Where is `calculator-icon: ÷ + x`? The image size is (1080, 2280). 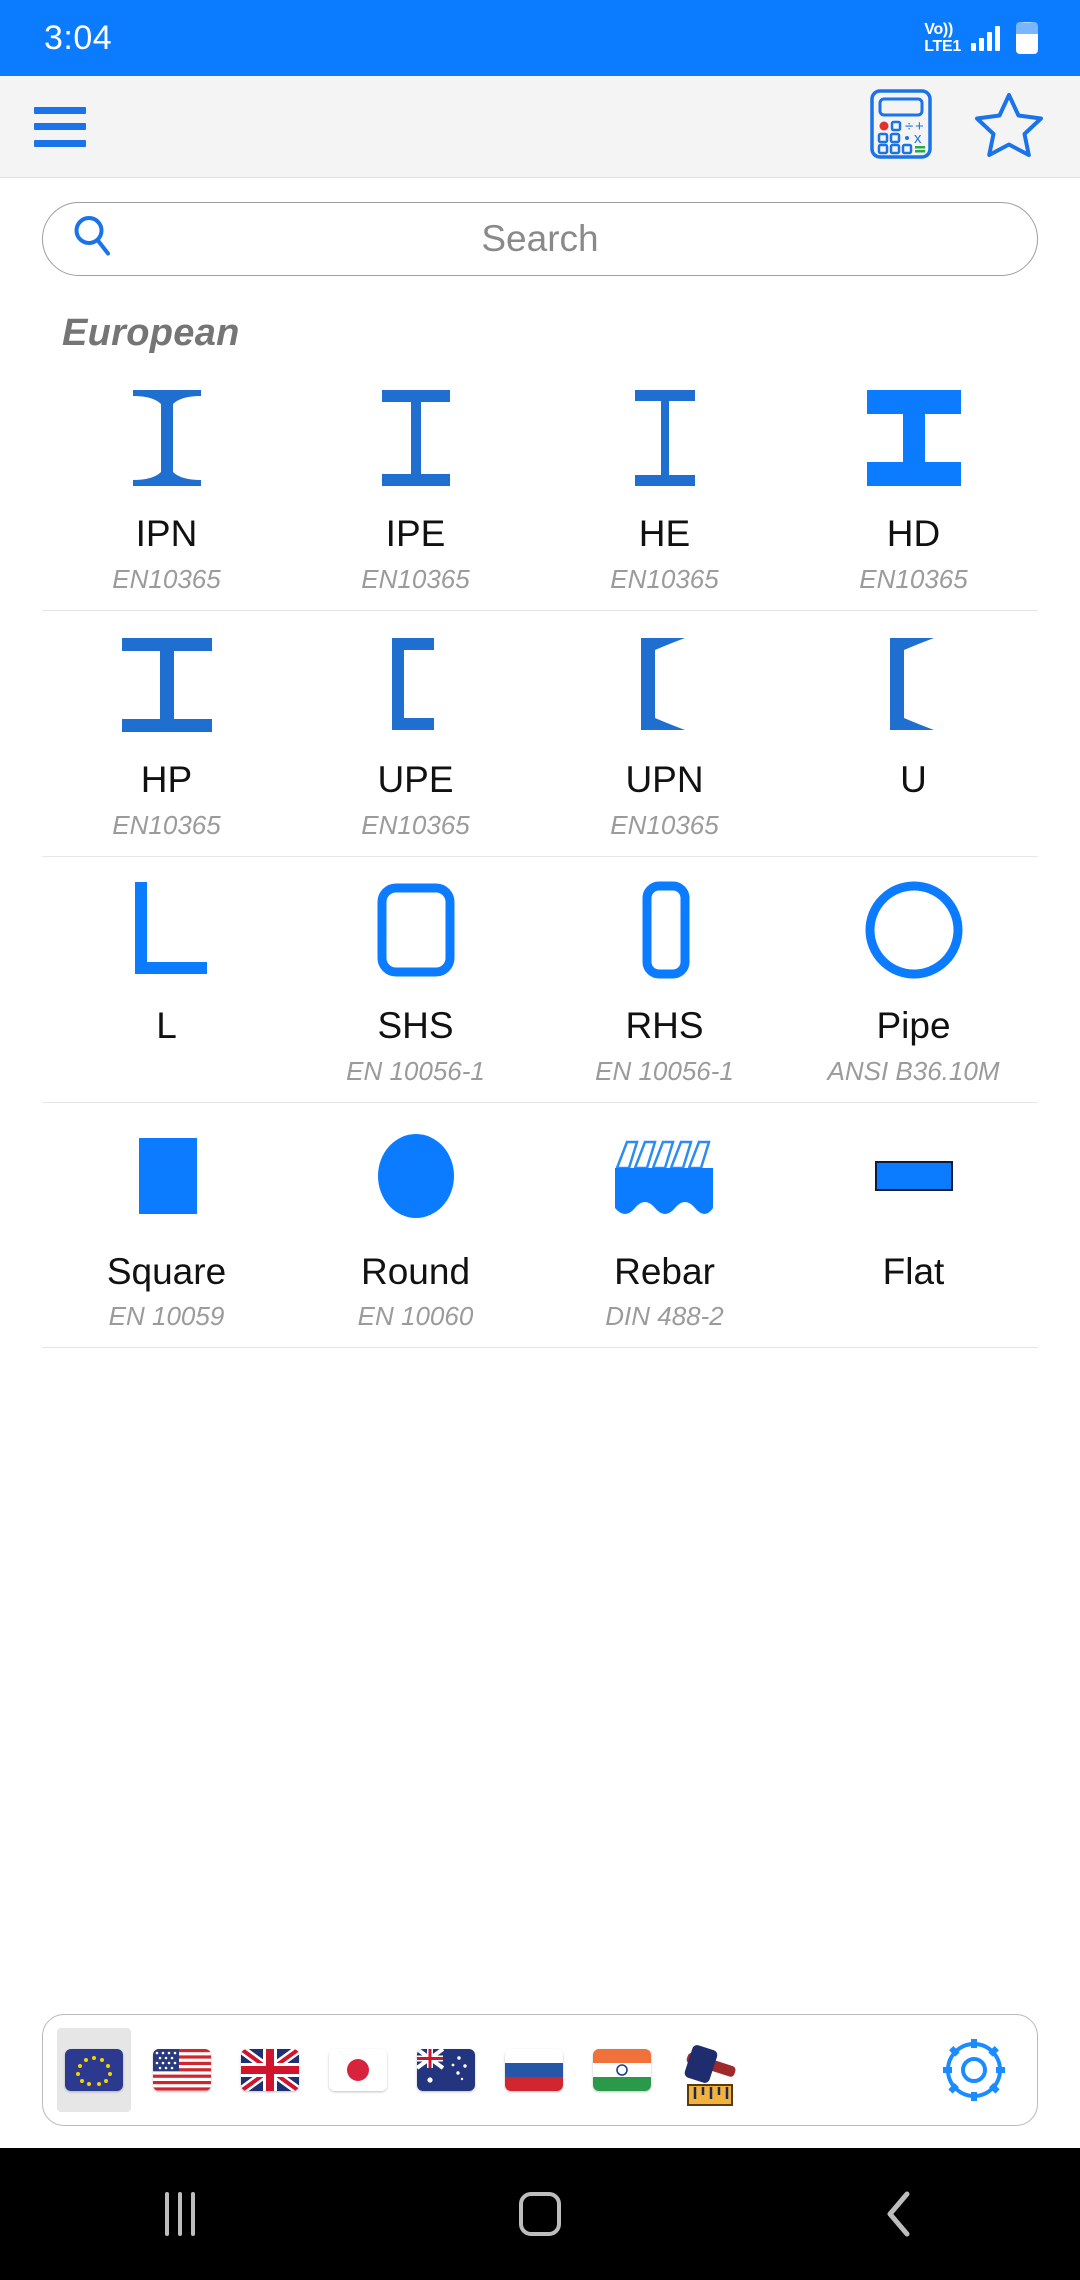
calculator-icon: ÷ + x is located at coordinates (901, 126).